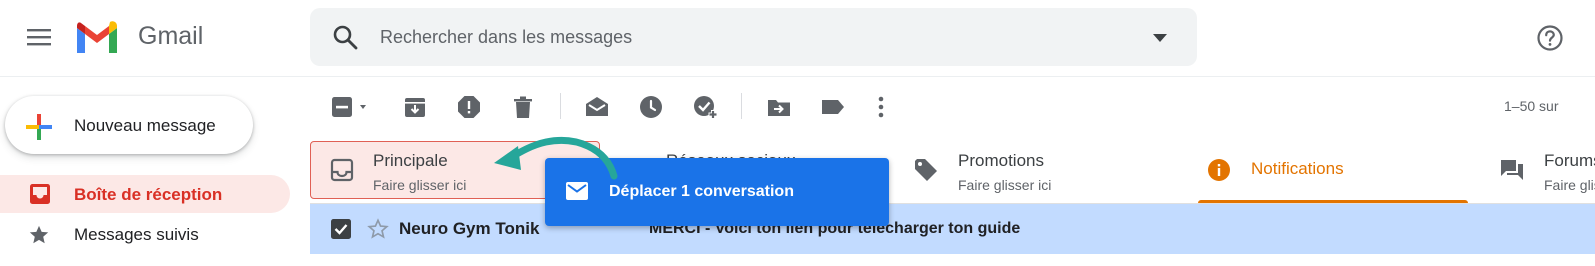  What do you see at coordinates (701, 191) in the screenshot?
I see `drag-tooltip-label: Déplacer 1 conversation` at bounding box center [701, 191].